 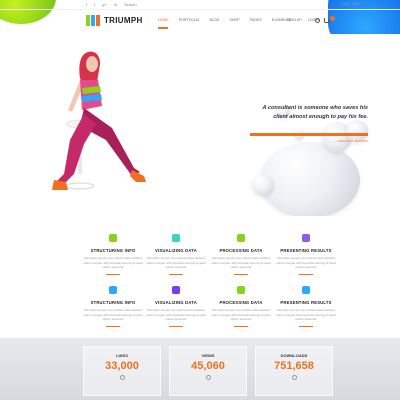 I want to click on stat-label: VIEWS, so click(x=208, y=355).